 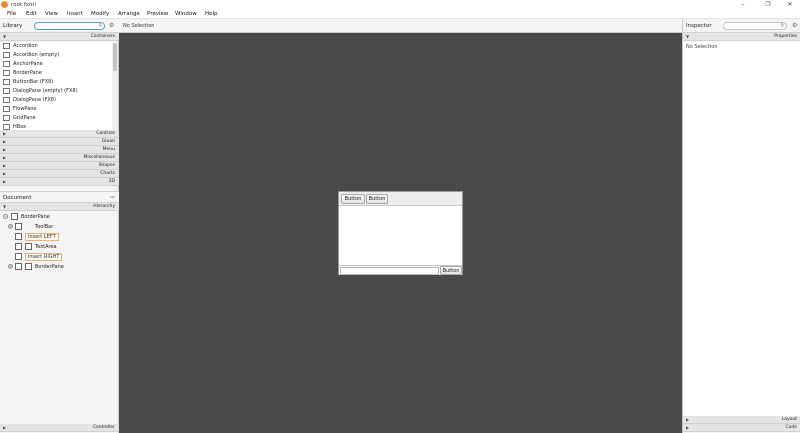 What do you see at coordinates (112, 197) in the screenshot?
I see `collapse-panel-icon: ⇨` at bounding box center [112, 197].